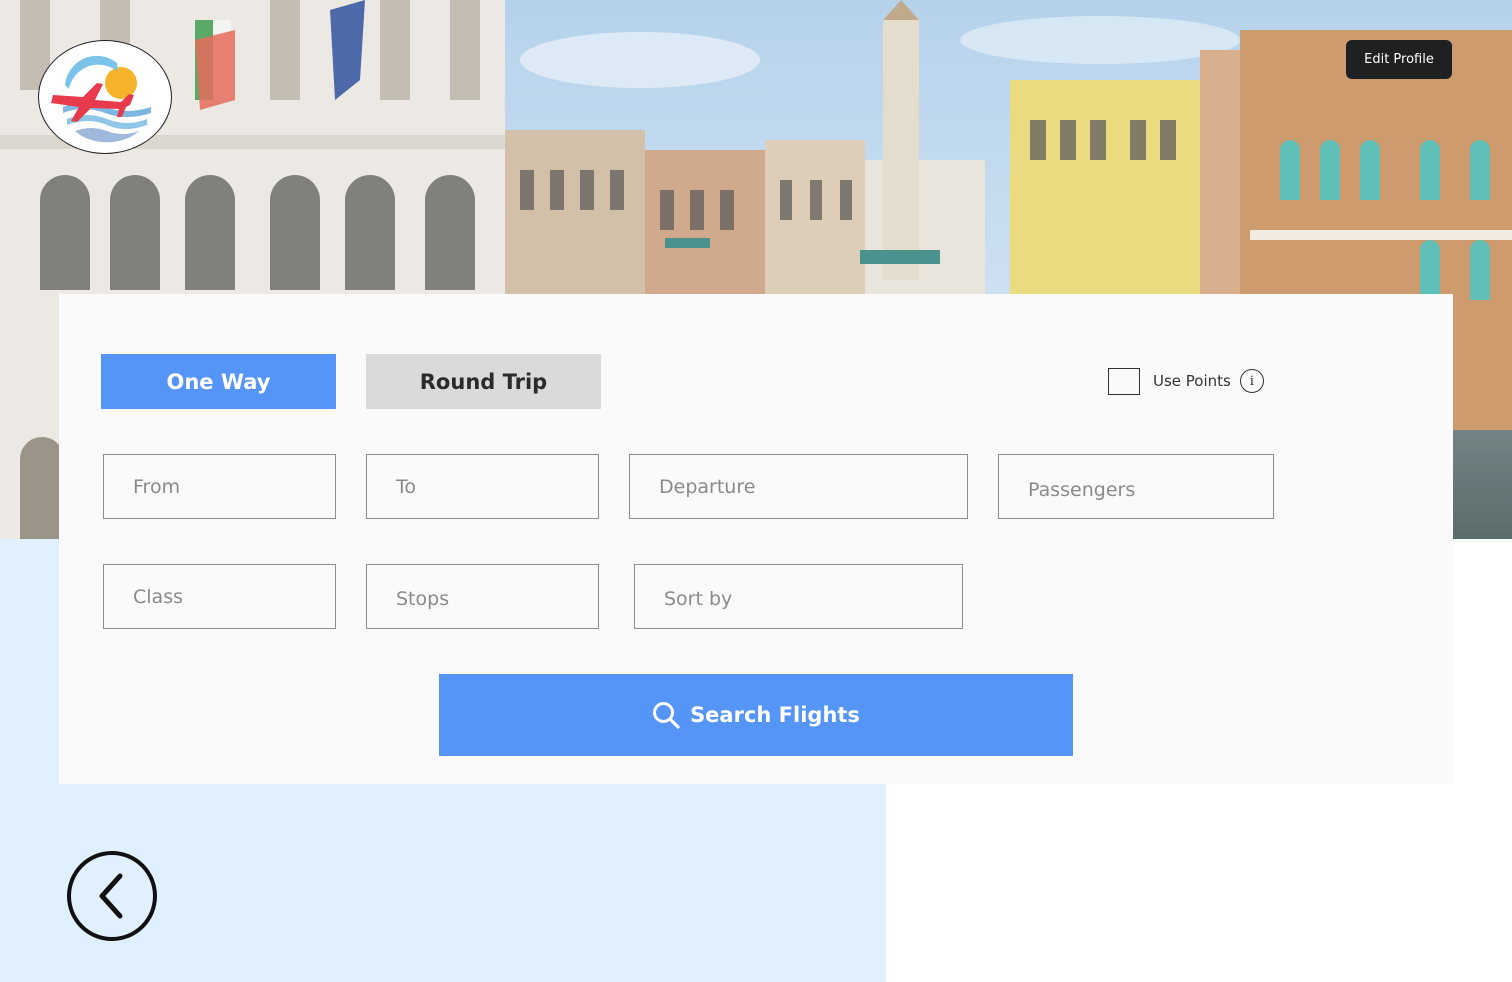 Image resolution: width=1512 pixels, height=982 pixels. I want to click on airline-logo-plane-sun-icon, so click(101, 99).